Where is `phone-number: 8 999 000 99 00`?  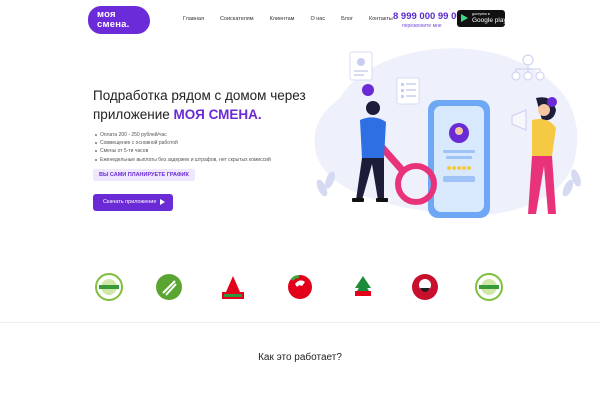
phone-number: 8 999 000 99 00 is located at coordinates (427, 16).